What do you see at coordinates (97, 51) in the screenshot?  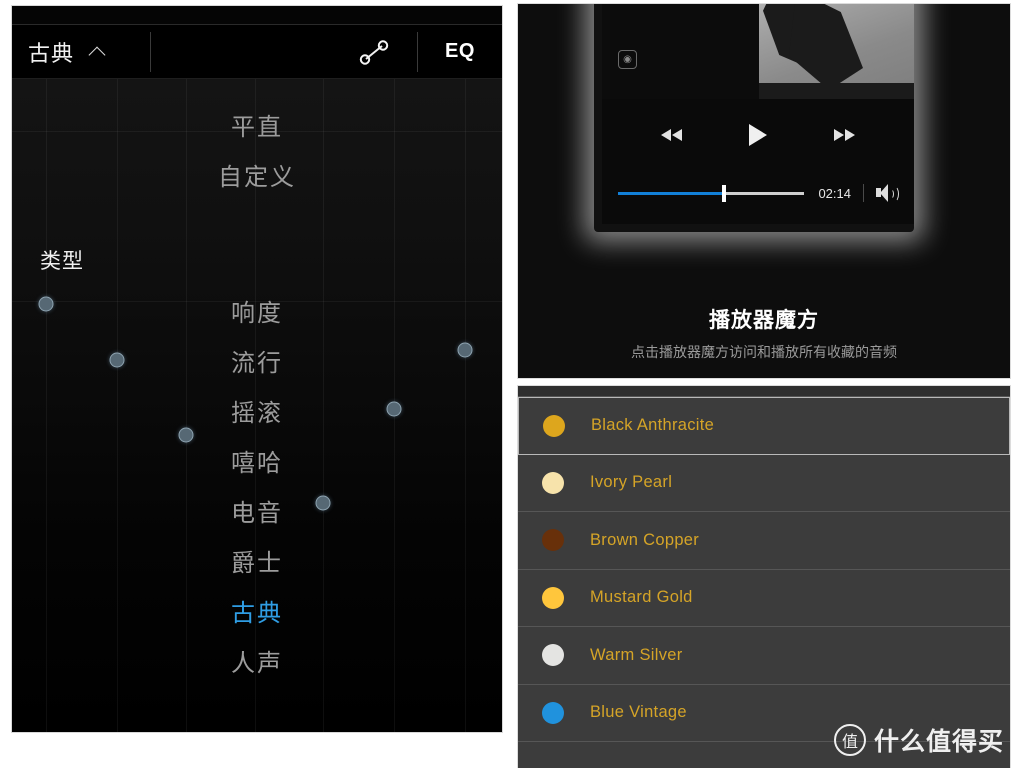 I see `chevron-up-icon` at bounding box center [97, 51].